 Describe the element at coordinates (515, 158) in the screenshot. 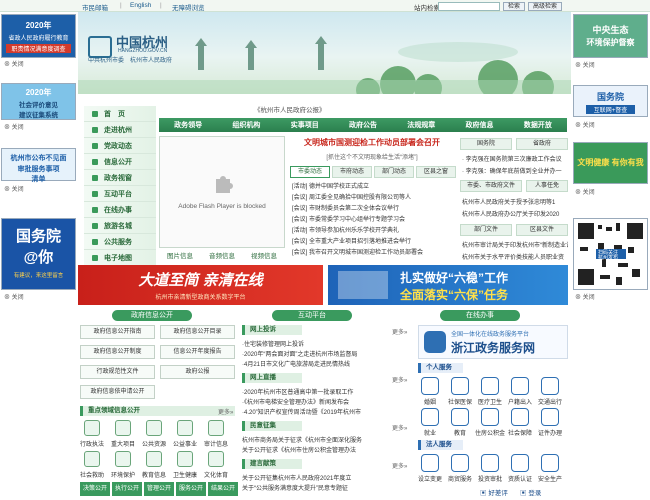

I see `list-item: · 李克强在国务院第三次廉政工作会议` at that location.